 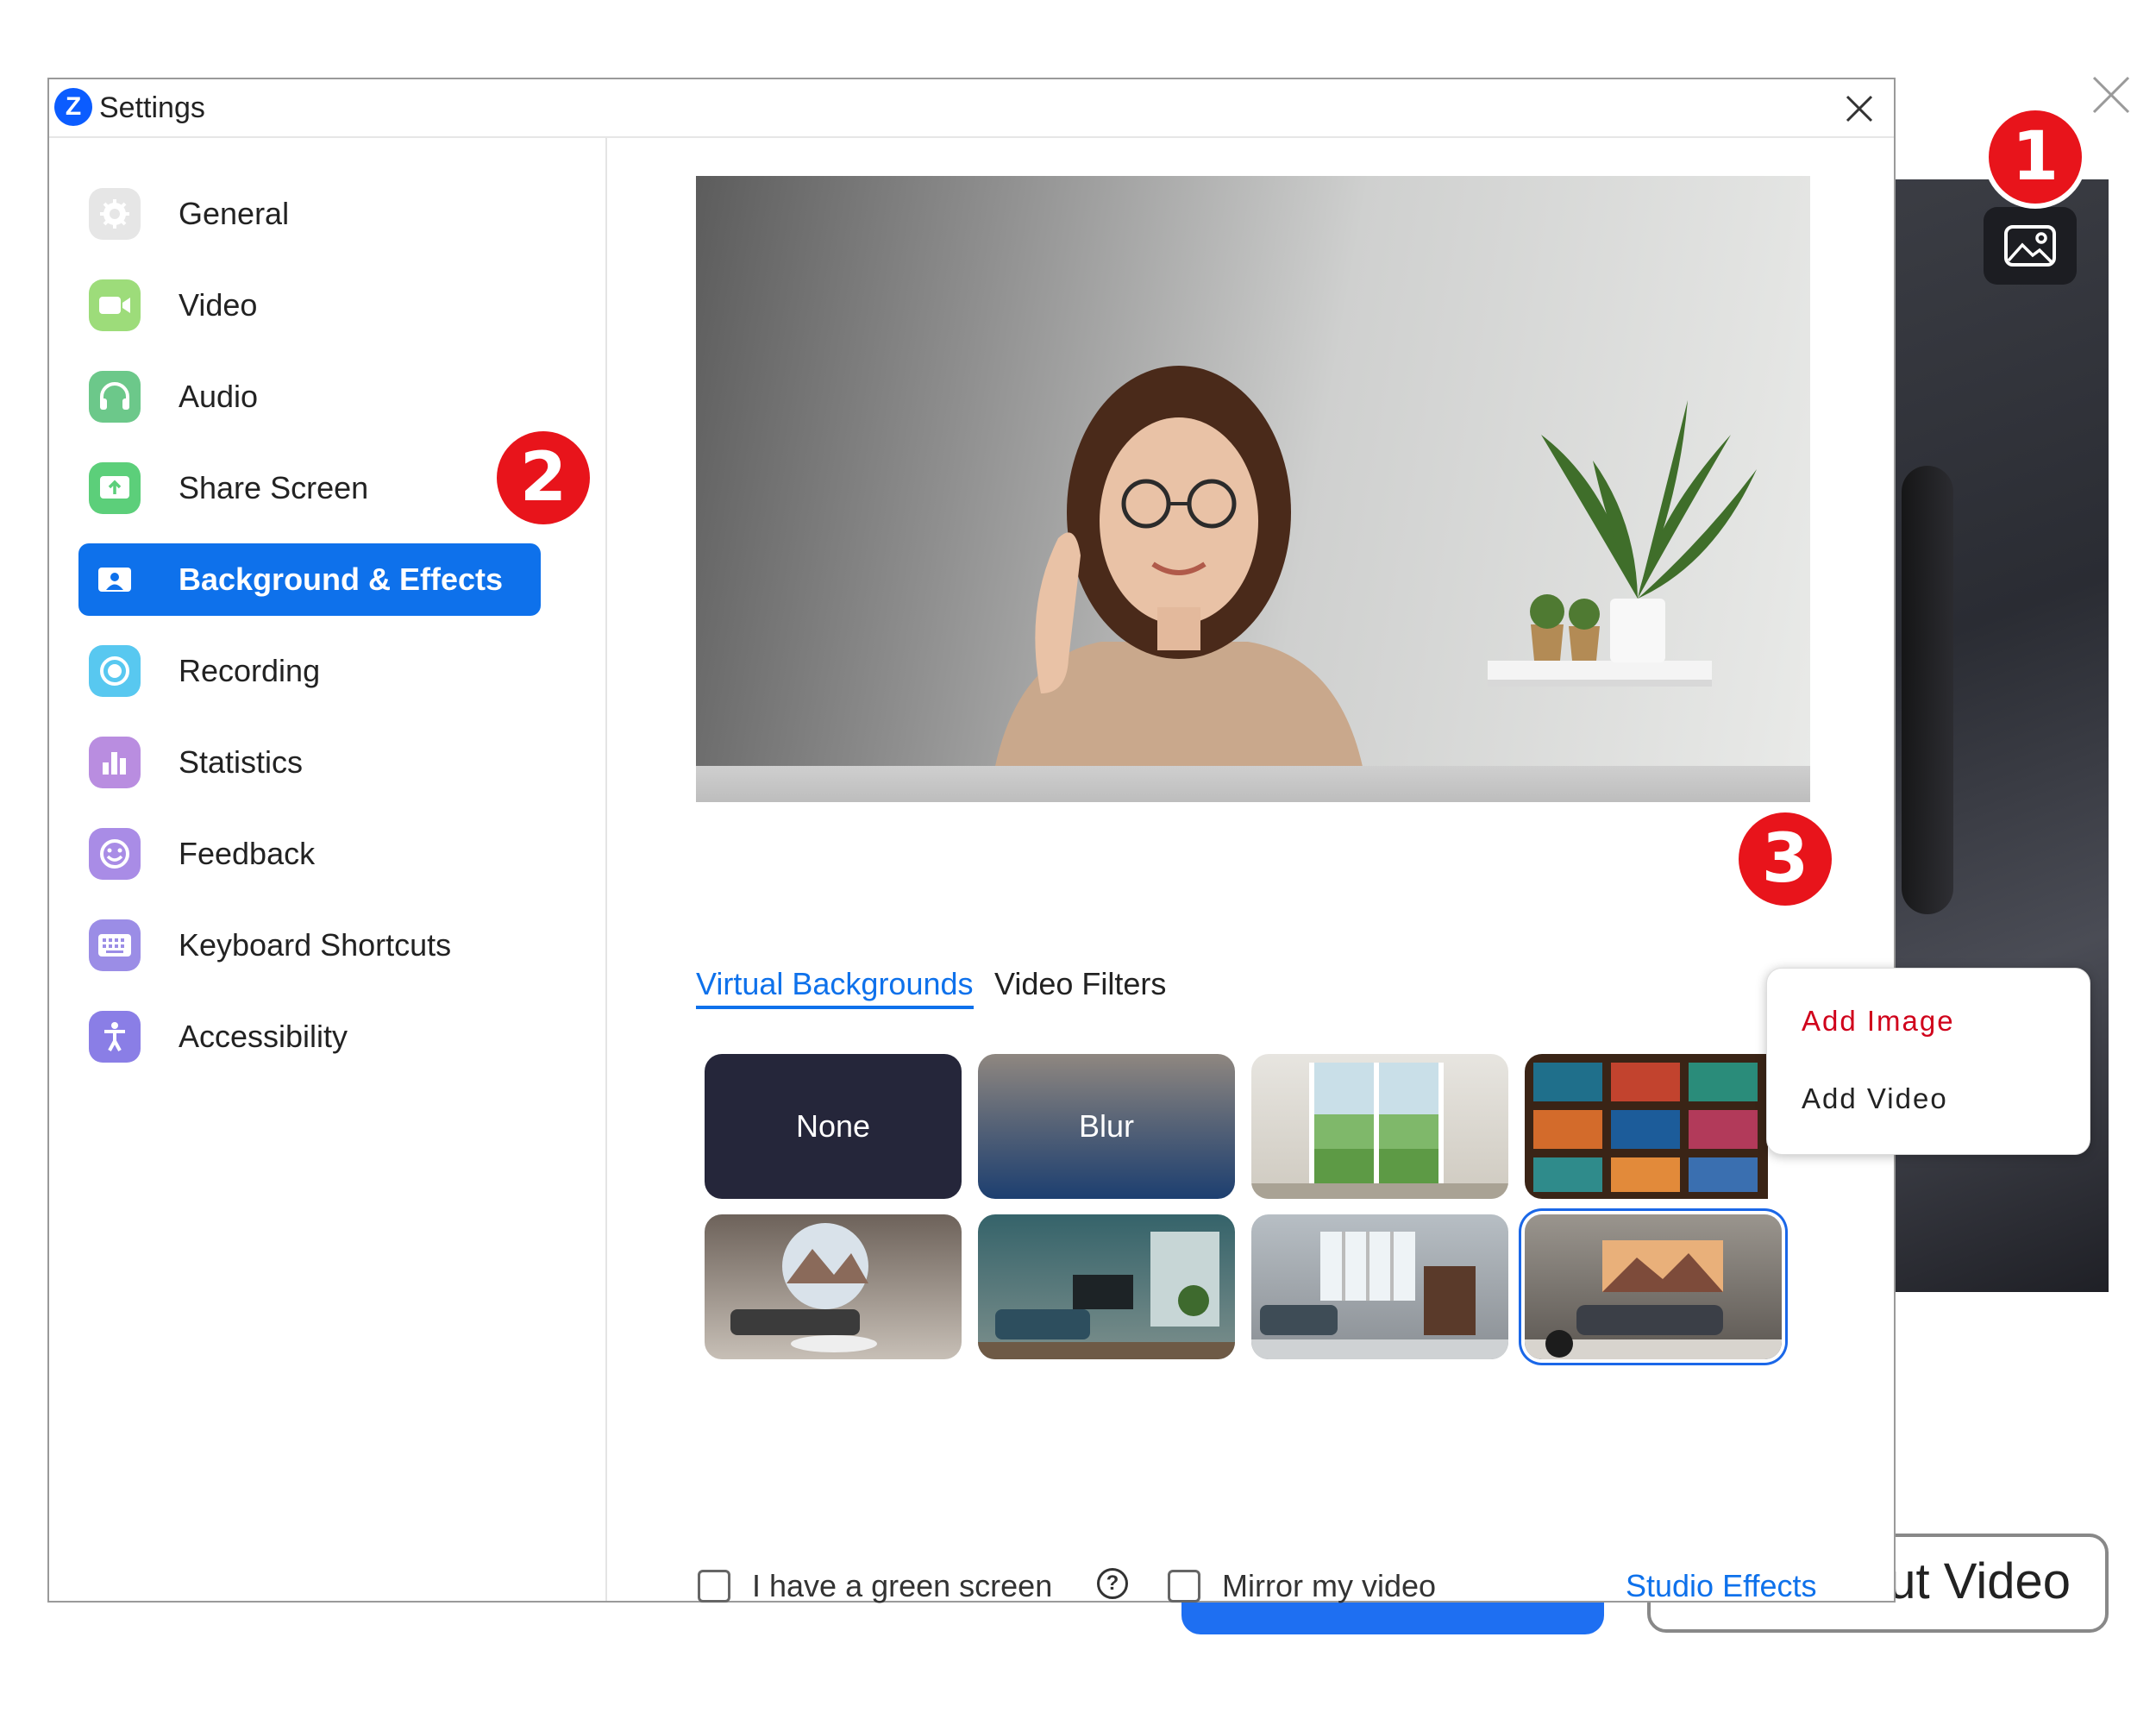 I want to click on background-image-button, so click(x=2031, y=246).